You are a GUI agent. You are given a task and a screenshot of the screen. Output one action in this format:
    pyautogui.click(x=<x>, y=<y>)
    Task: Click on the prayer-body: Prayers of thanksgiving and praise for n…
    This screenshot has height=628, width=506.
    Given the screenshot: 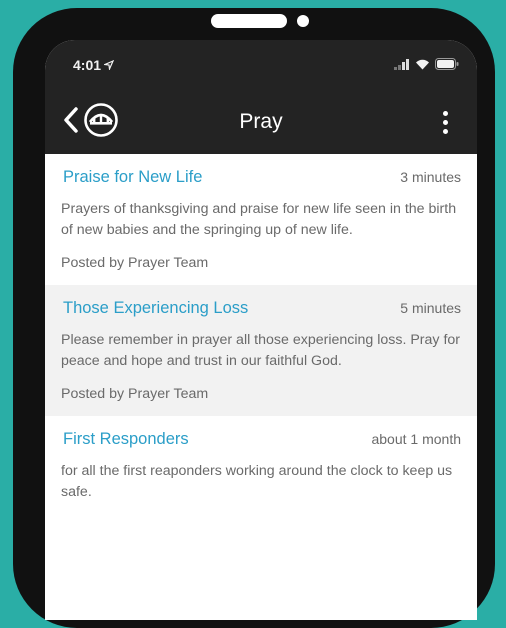 What is the action you would take?
    pyautogui.click(x=259, y=219)
    